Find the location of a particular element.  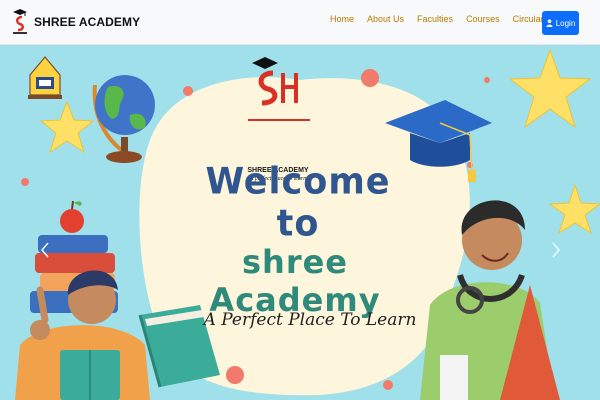

nav-link-courses: Courses is located at coordinates (483, 19).